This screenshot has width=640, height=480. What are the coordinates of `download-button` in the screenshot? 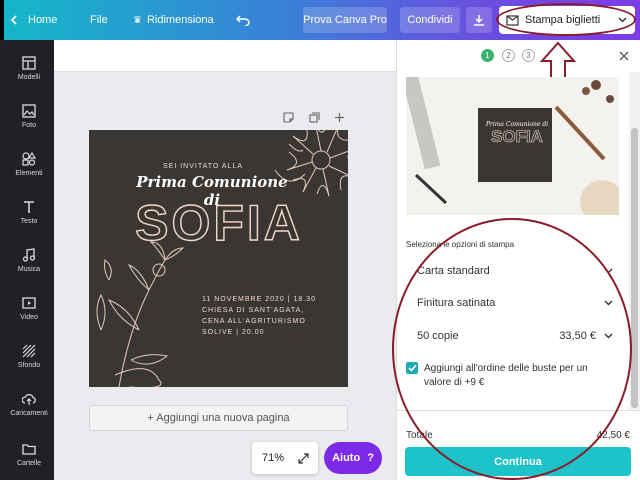 It's located at (479, 20).